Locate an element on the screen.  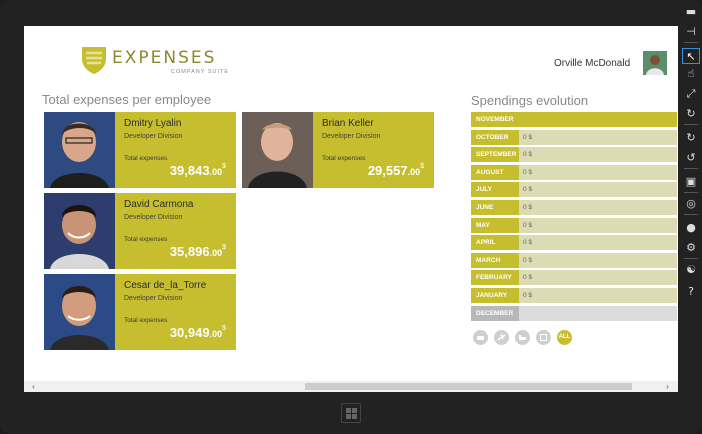
month-label: APRIL is located at coordinates (495, 243).